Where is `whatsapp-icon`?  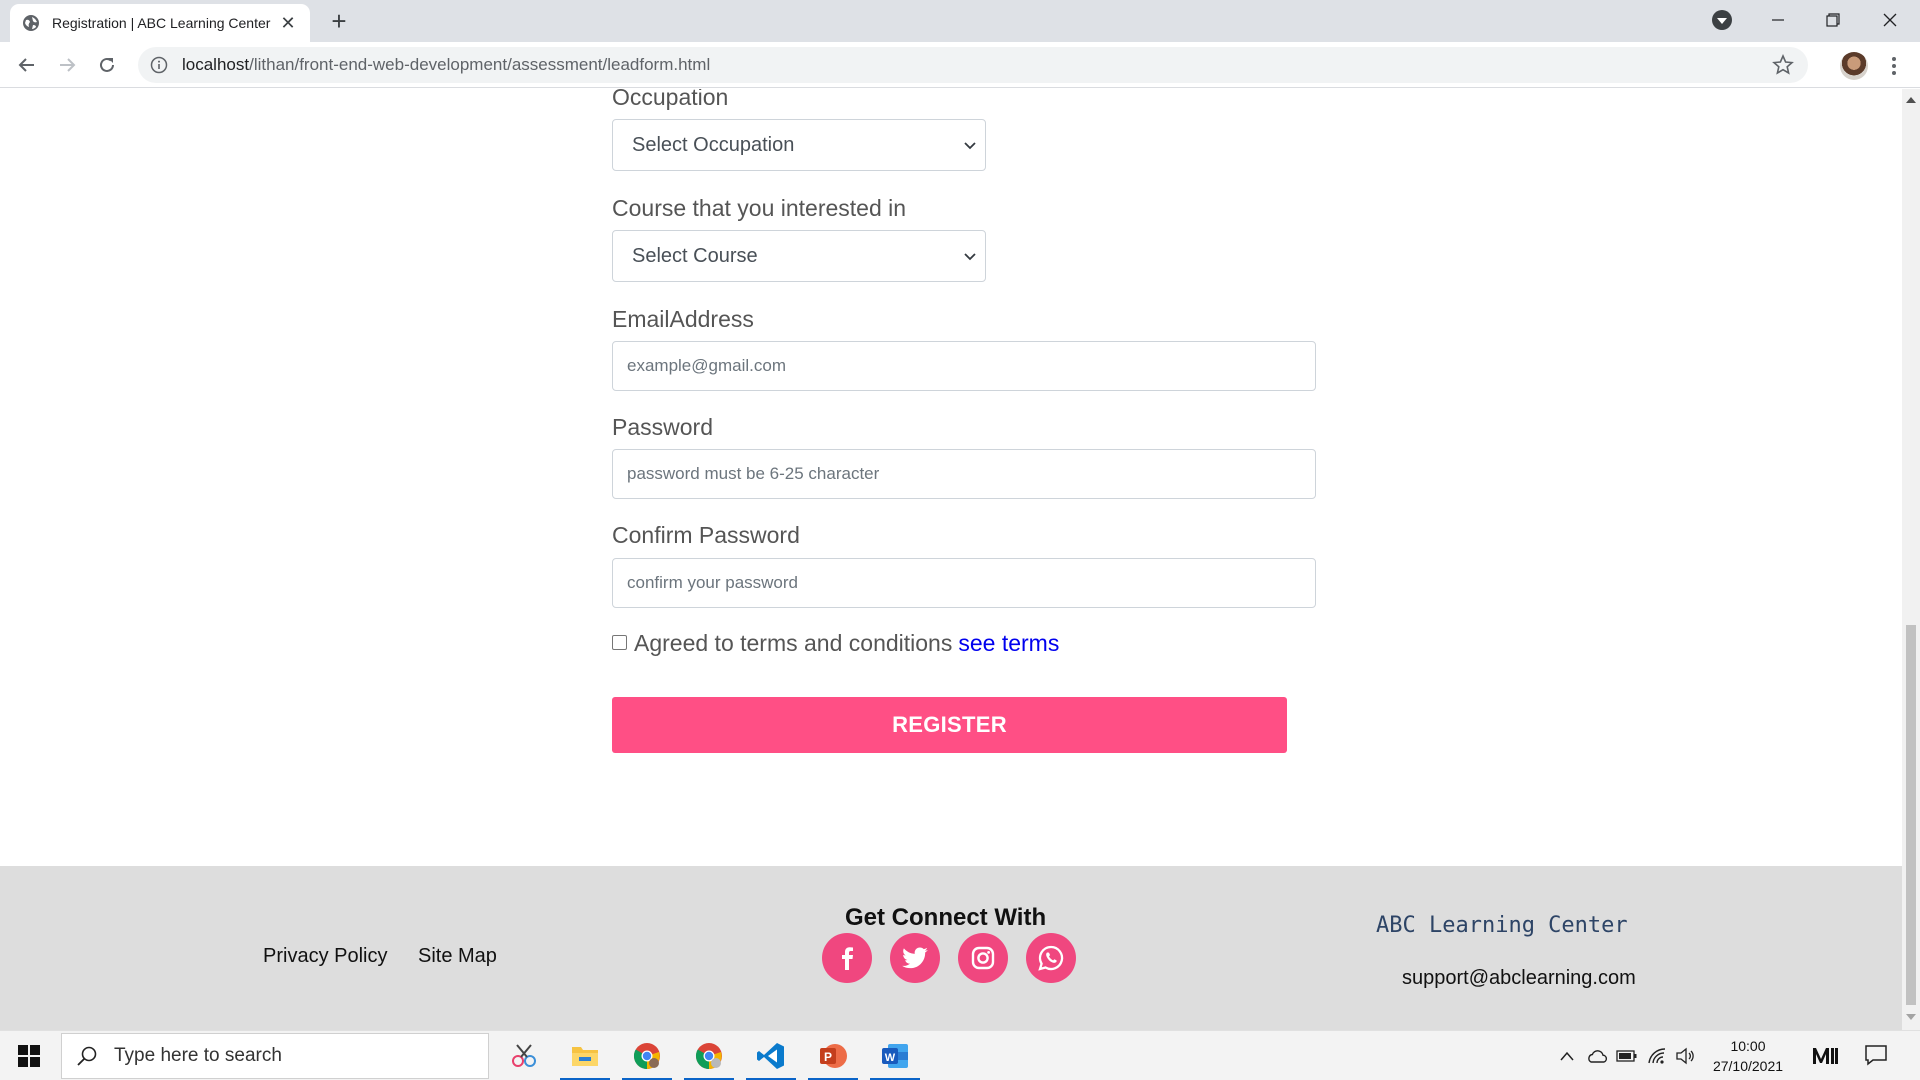 whatsapp-icon is located at coordinates (1051, 958).